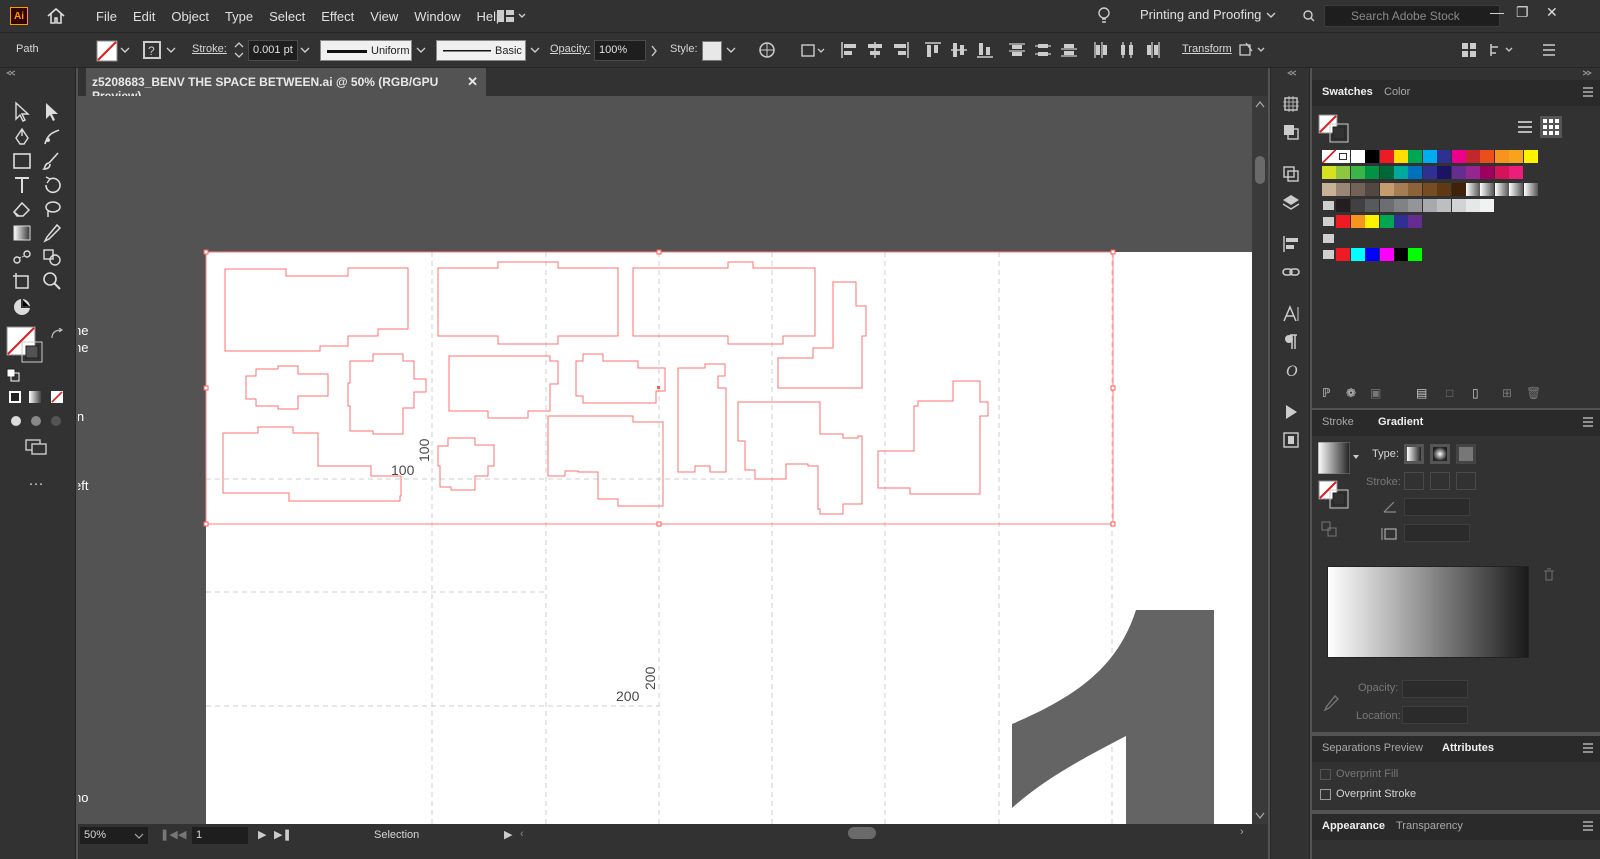  What do you see at coordinates (22, 257) in the screenshot?
I see `blend-tool-icon` at bounding box center [22, 257].